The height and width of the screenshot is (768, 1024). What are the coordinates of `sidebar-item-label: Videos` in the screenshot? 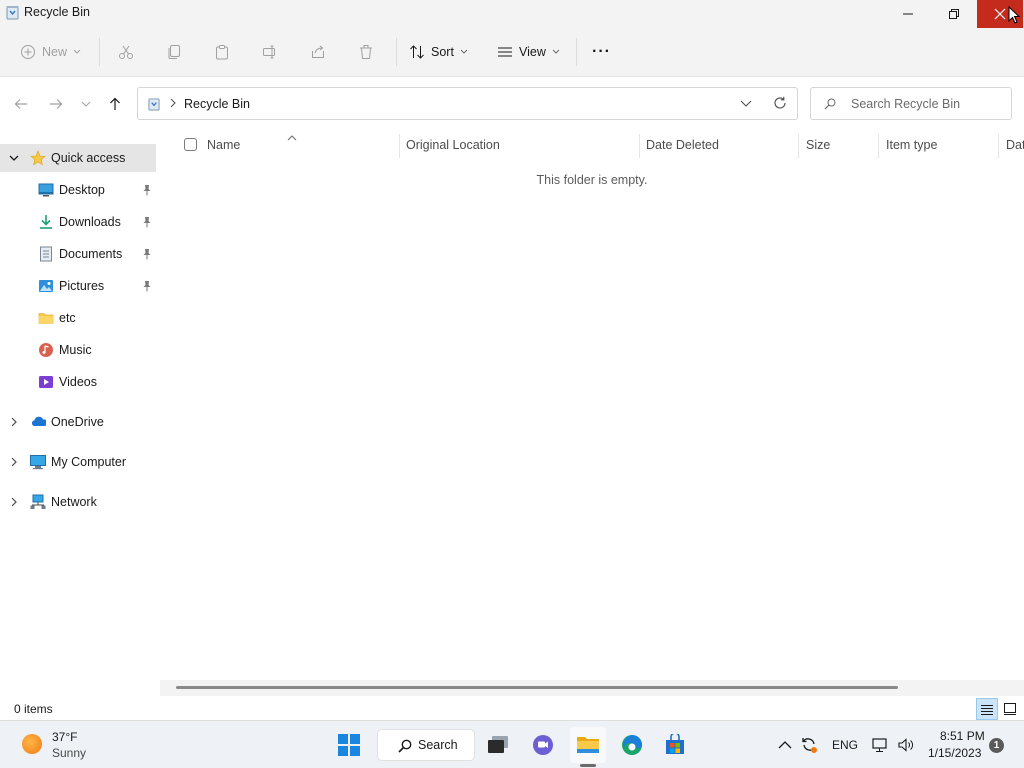 It's located at (78, 382).